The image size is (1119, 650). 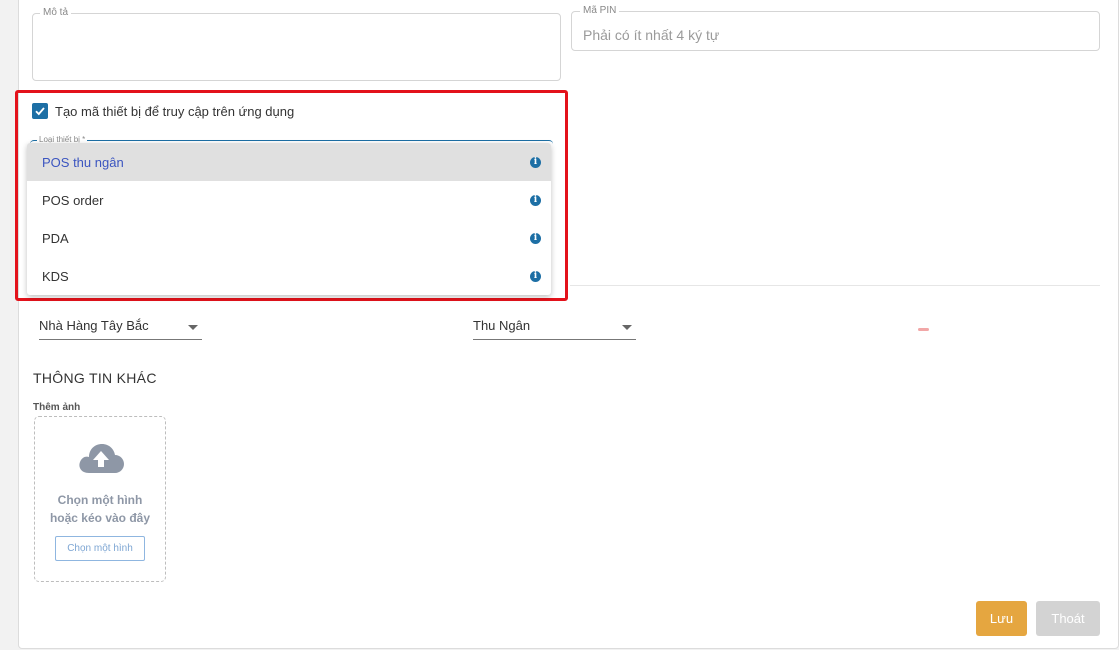 What do you see at coordinates (600, 11) in the screenshot?
I see `pin-label: Mã PIN` at bounding box center [600, 11].